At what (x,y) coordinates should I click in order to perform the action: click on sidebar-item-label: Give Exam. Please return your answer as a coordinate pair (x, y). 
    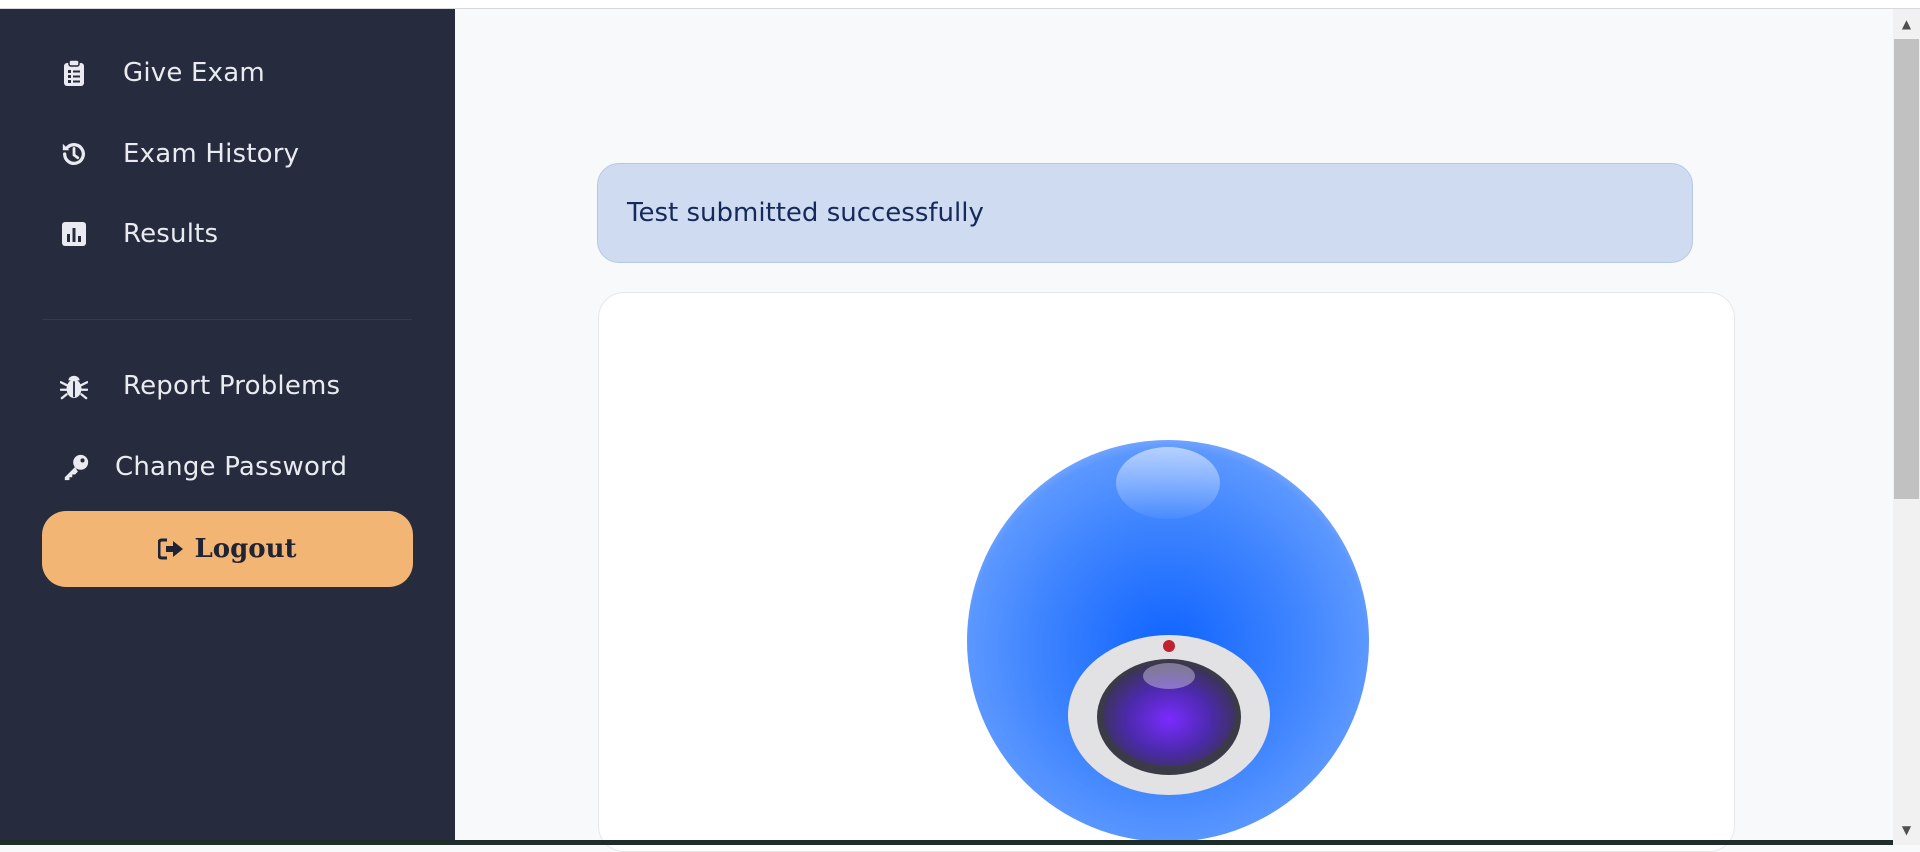
    Looking at the image, I should click on (194, 73).